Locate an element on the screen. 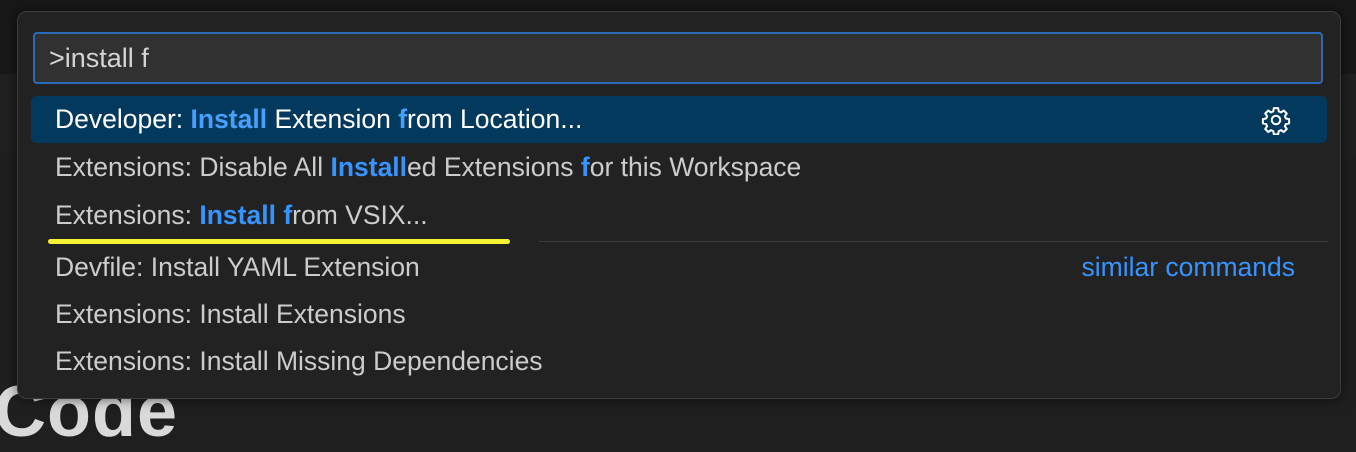  command-label: Extensions: Install Extensions is located at coordinates (230, 314).